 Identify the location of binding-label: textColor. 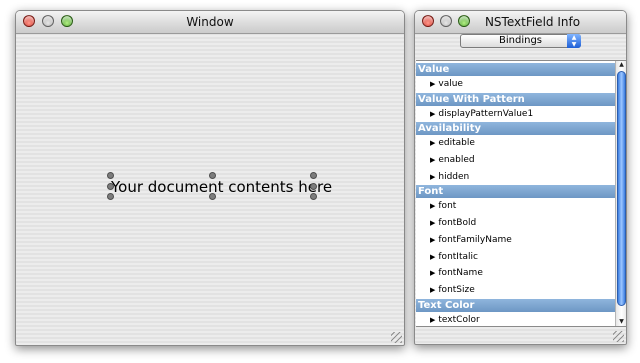
(459, 319).